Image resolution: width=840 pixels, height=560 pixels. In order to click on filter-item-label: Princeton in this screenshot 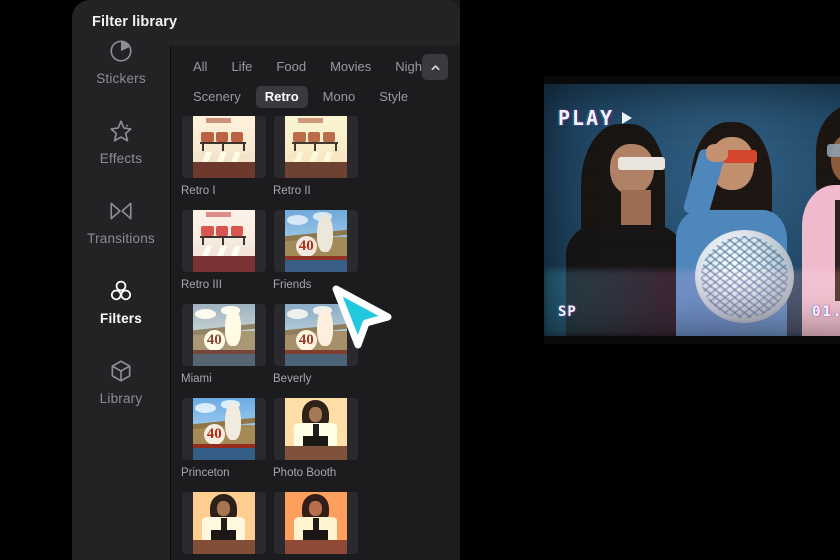, I will do `click(205, 473)`.